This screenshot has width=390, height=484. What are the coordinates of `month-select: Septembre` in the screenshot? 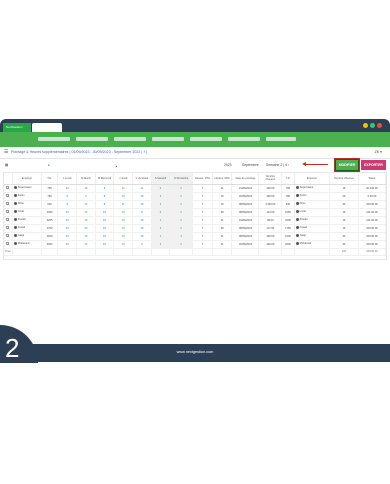 It's located at (250, 165).